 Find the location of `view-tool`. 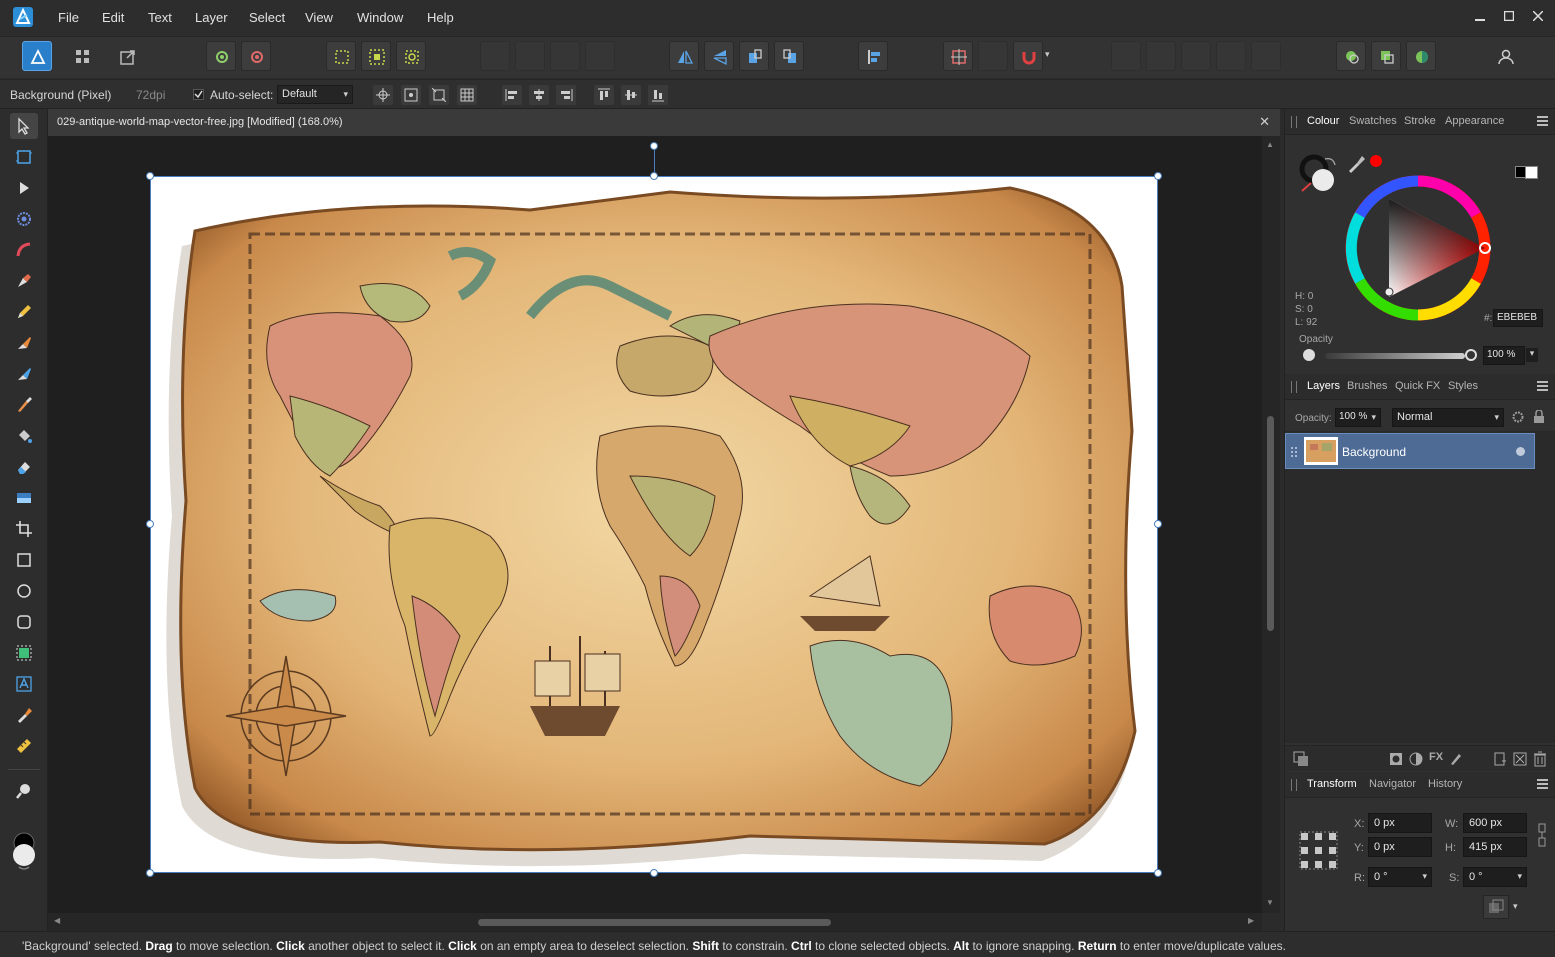

view-tool is located at coordinates (24, 157).